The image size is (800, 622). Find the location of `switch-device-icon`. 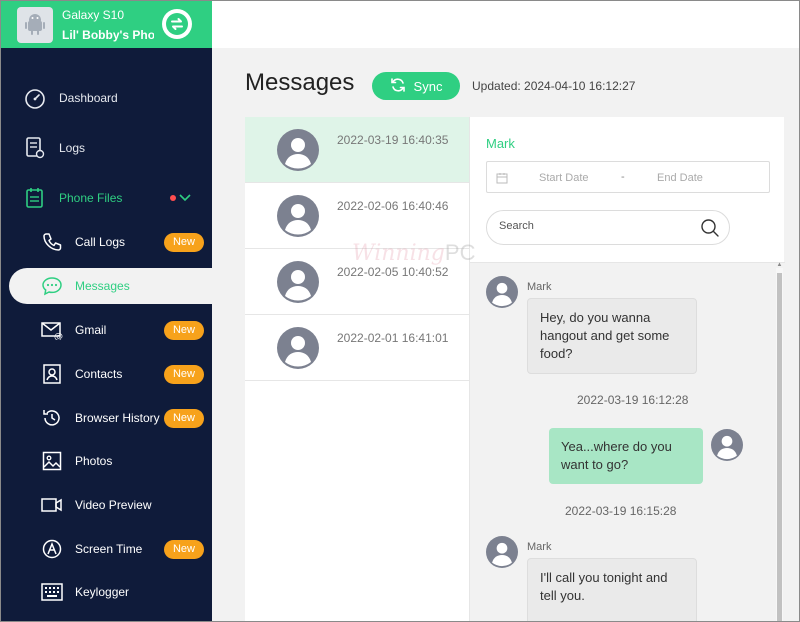

switch-device-icon is located at coordinates (177, 24).